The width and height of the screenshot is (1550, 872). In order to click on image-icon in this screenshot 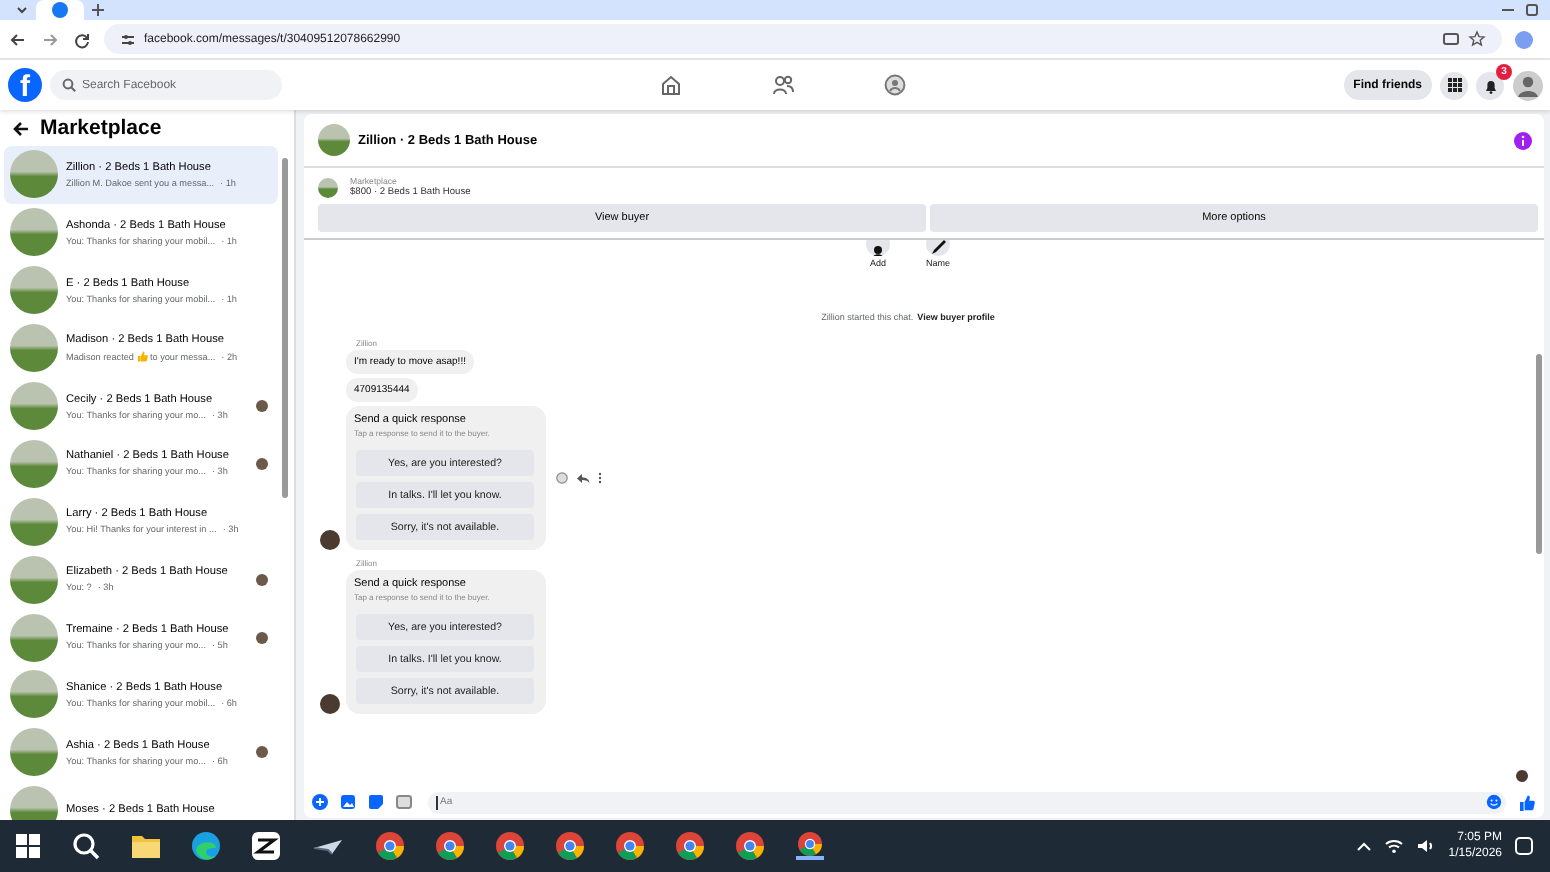, I will do `click(348, 802)`.